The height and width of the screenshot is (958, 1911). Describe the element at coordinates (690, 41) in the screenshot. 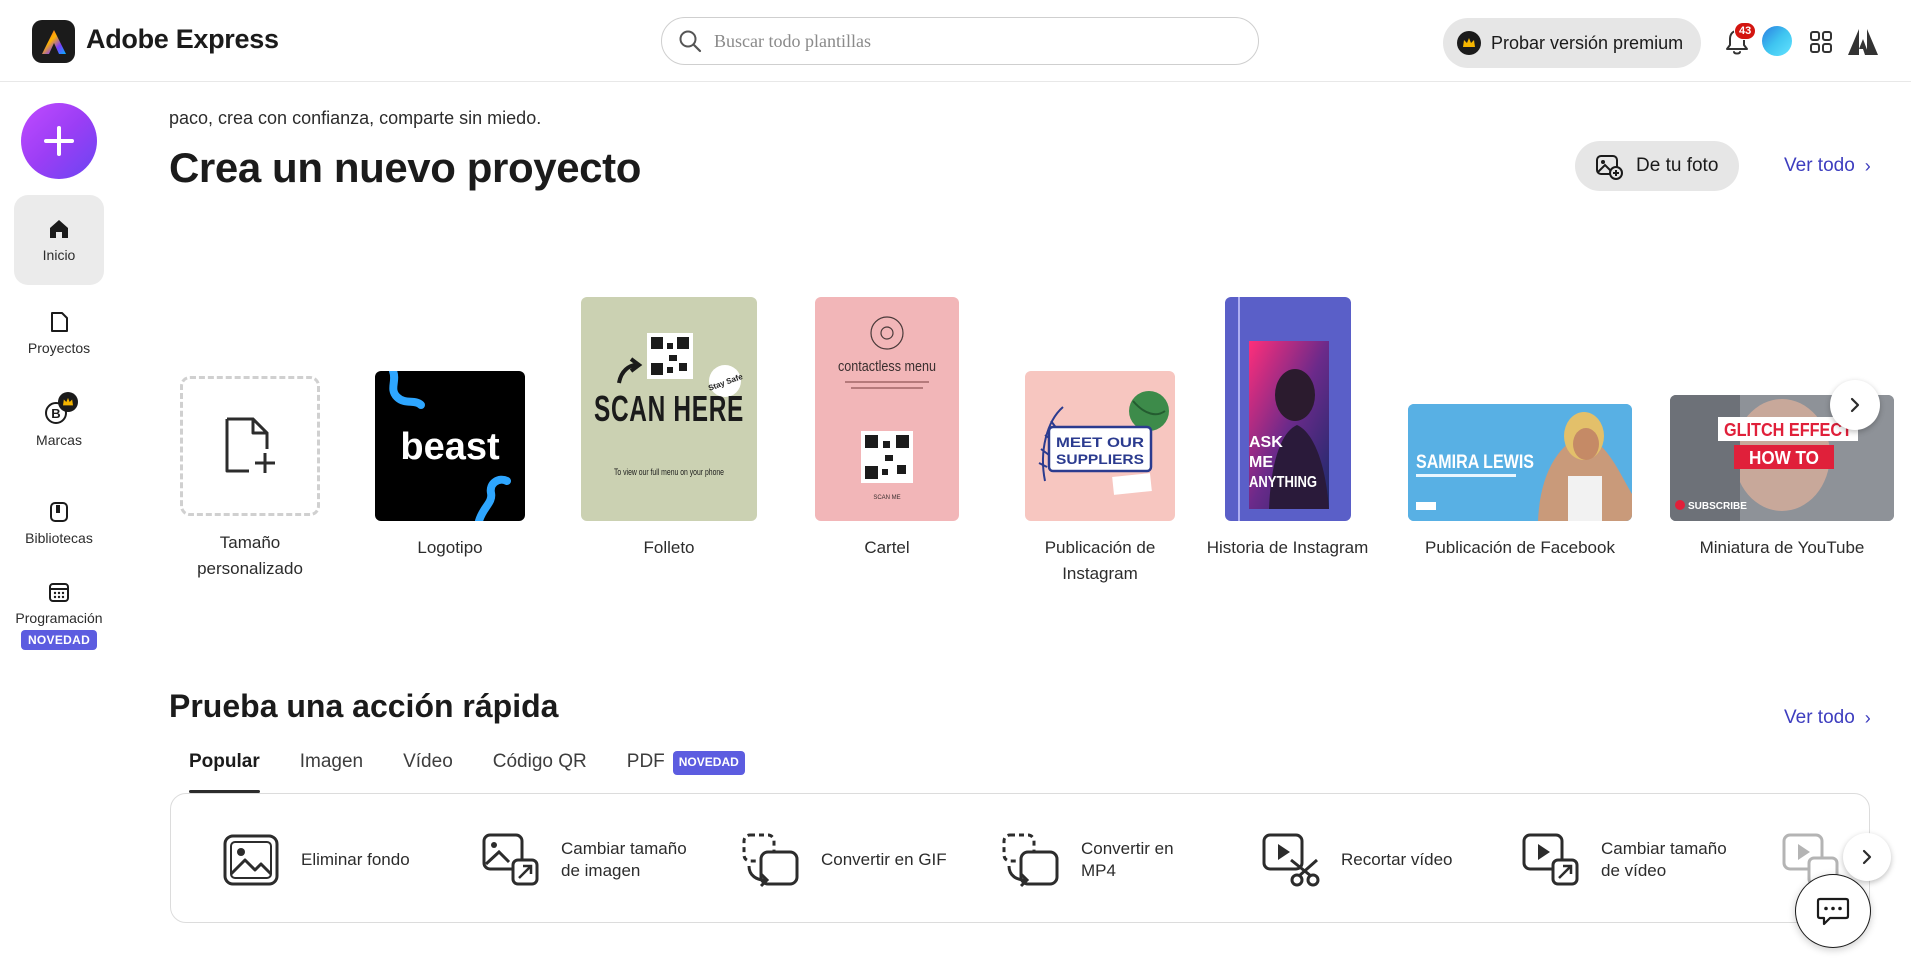

I see `search-icon` at that location.